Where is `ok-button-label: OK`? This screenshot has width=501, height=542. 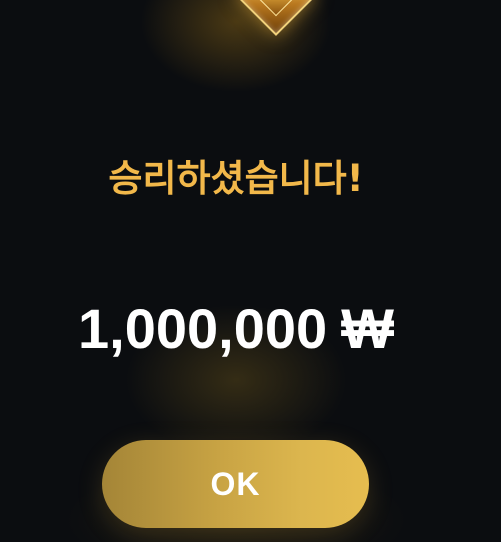
ok-button-label: OK is located at coordinates (235, 483).